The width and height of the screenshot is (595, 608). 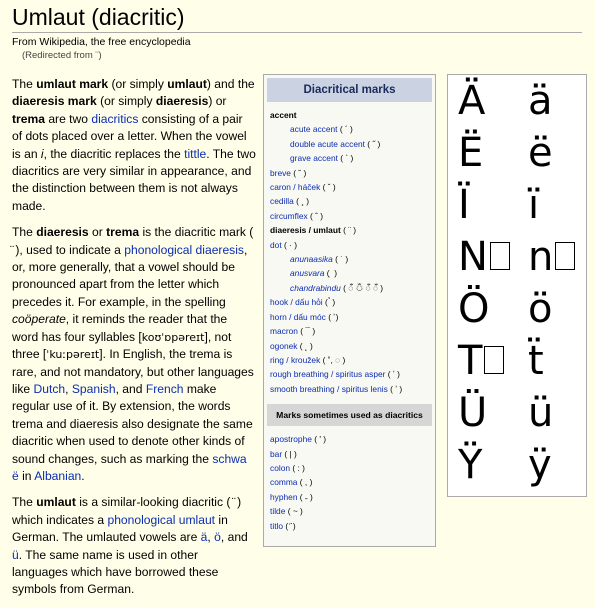 What do you see at coordinates (161, 520) in the screenshot?
I see `link-phonological-umlaut: phonological umlaut` at bounding box center [161, 520].